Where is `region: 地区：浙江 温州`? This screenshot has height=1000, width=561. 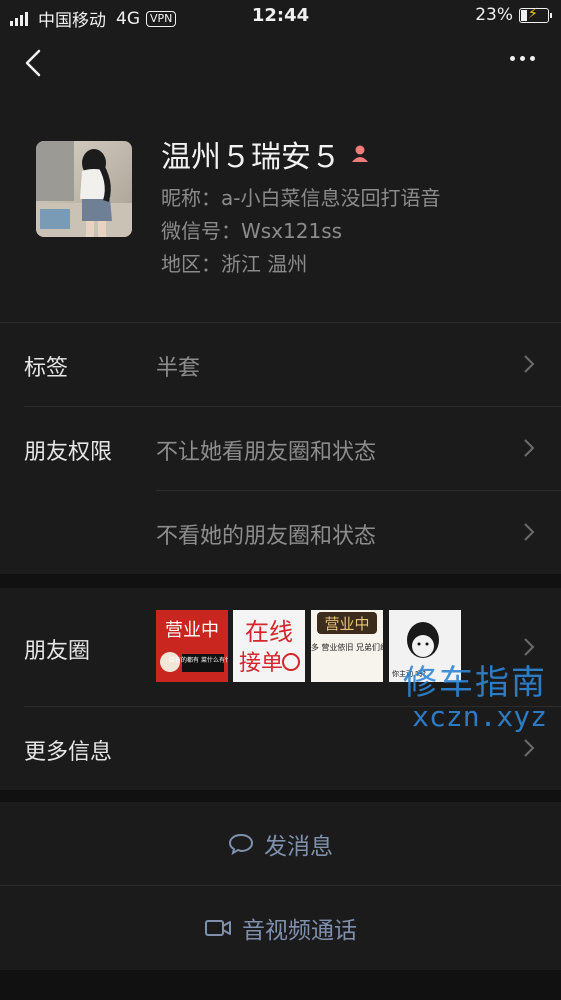 region: 地区：浙江 温州 is located at coordinates (234, 264).